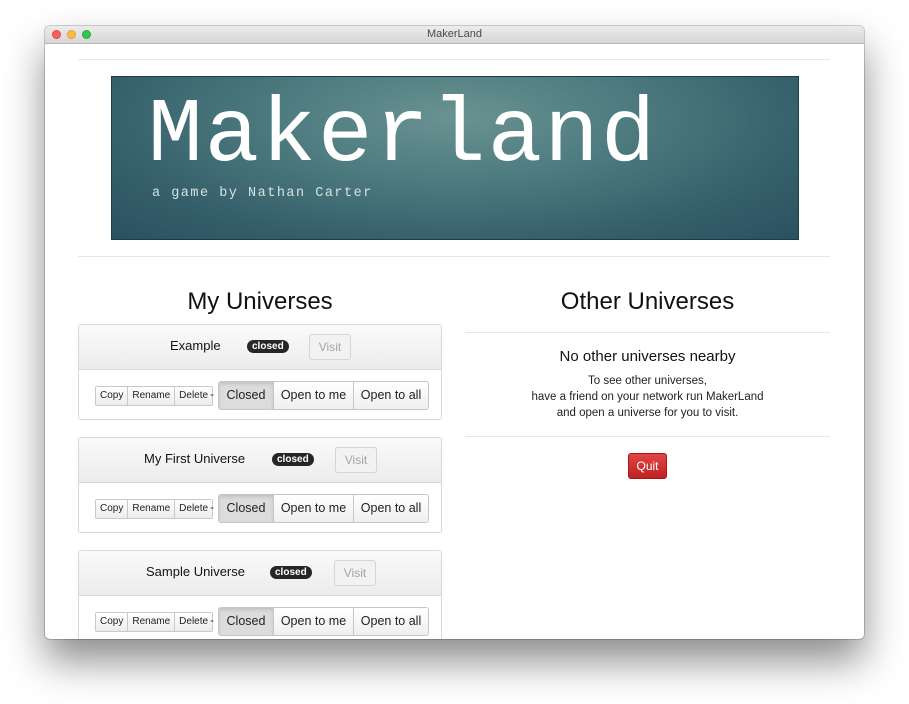  Describe the element at coordinates (403, 136) in the screenshot. I see `banner-title: Makerland` at that location.